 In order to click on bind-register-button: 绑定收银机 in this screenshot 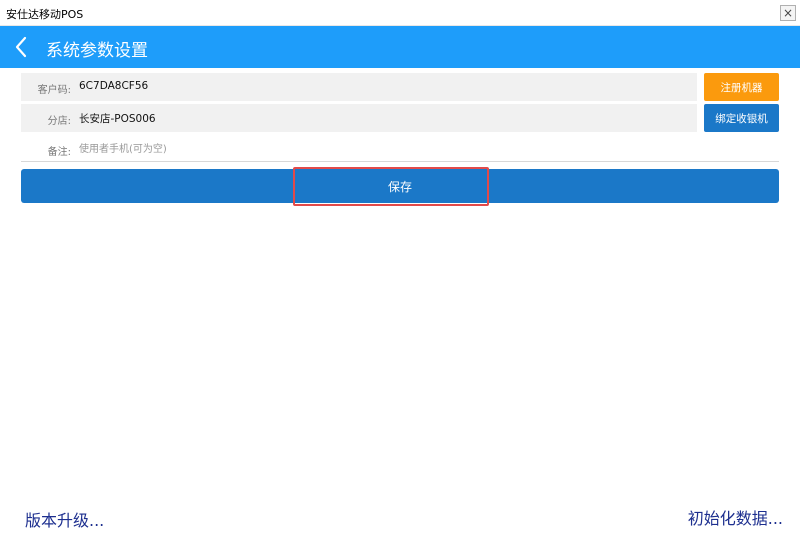, I will do `click(741, 118)`.